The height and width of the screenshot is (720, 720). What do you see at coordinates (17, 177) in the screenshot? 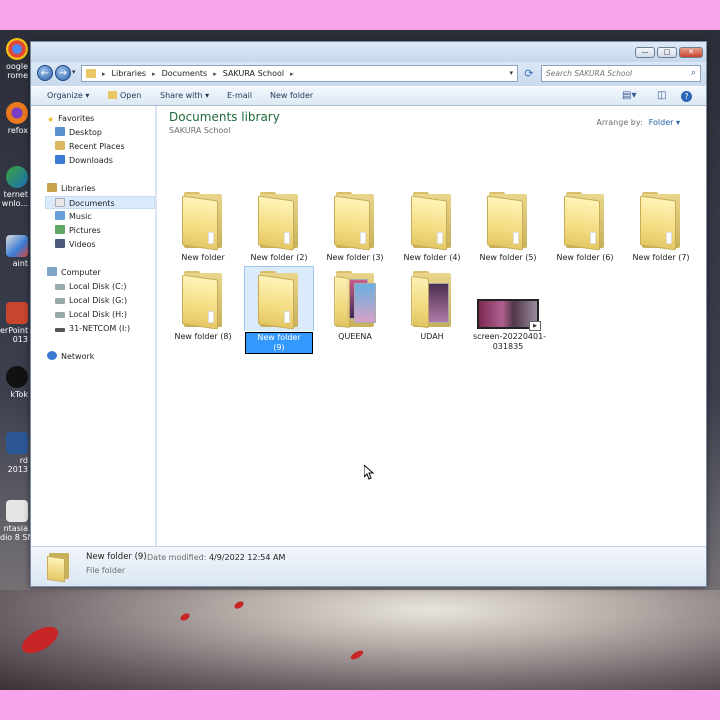
I see `download-manager-icon` at bounding box center [17, 177].